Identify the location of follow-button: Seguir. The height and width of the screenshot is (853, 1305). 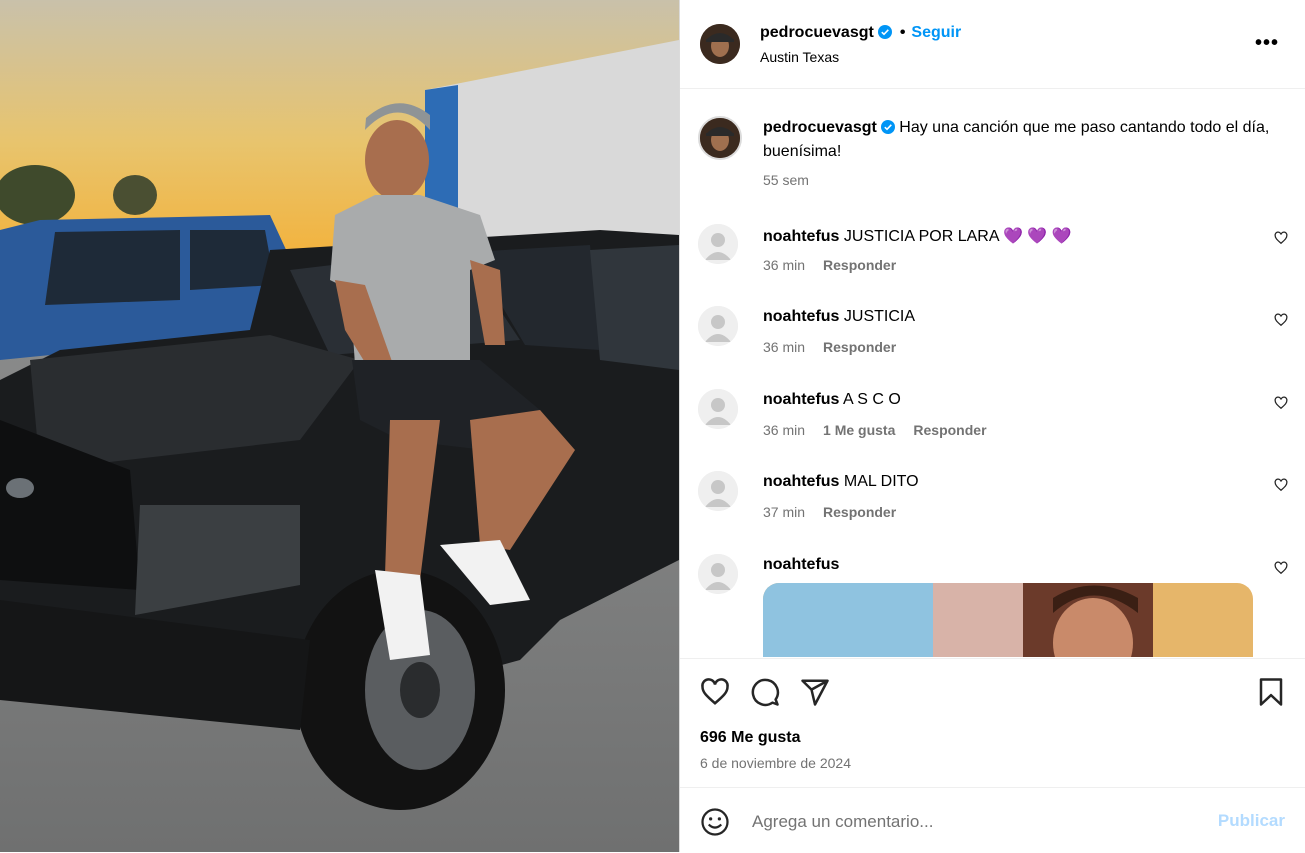
(936, 32).